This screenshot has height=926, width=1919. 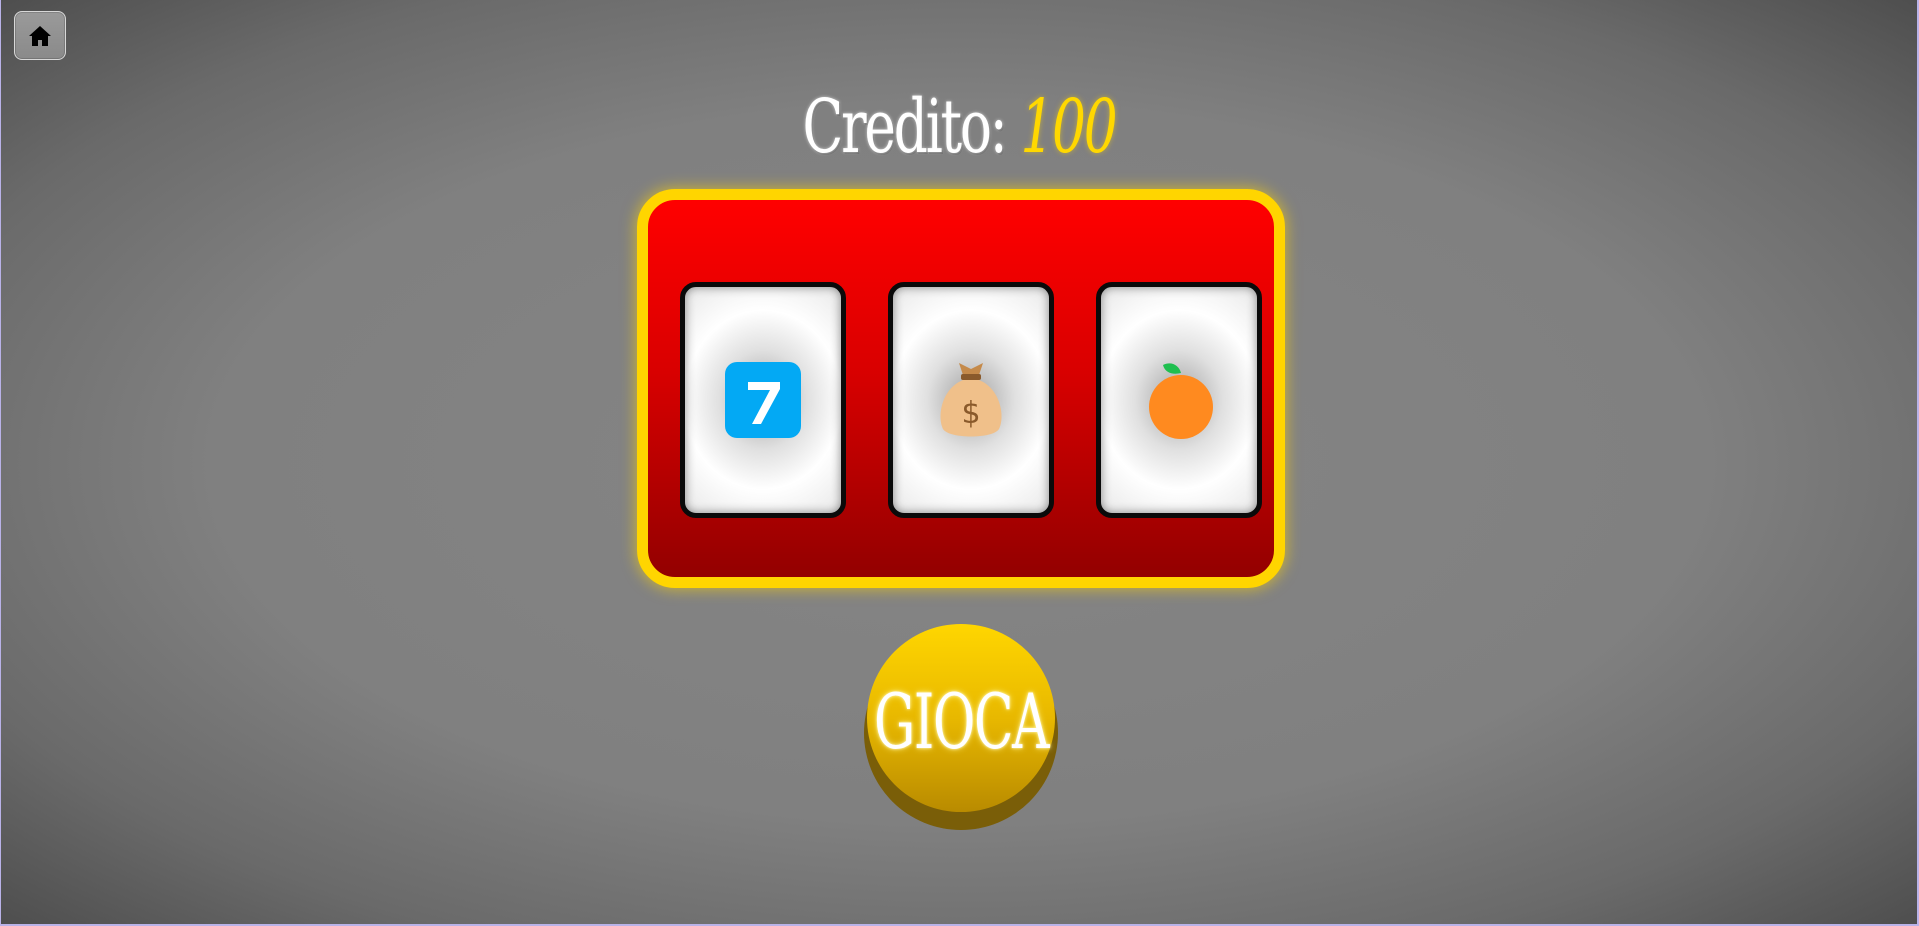 I want to click on reel-2: $, so click(x=971, y=400).